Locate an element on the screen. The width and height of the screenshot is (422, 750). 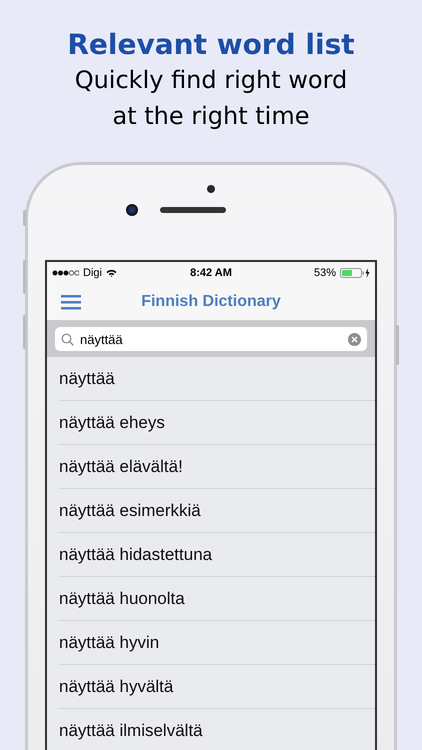
word-list-item: näyttää elävältä! is located at coordinates (217, 467).